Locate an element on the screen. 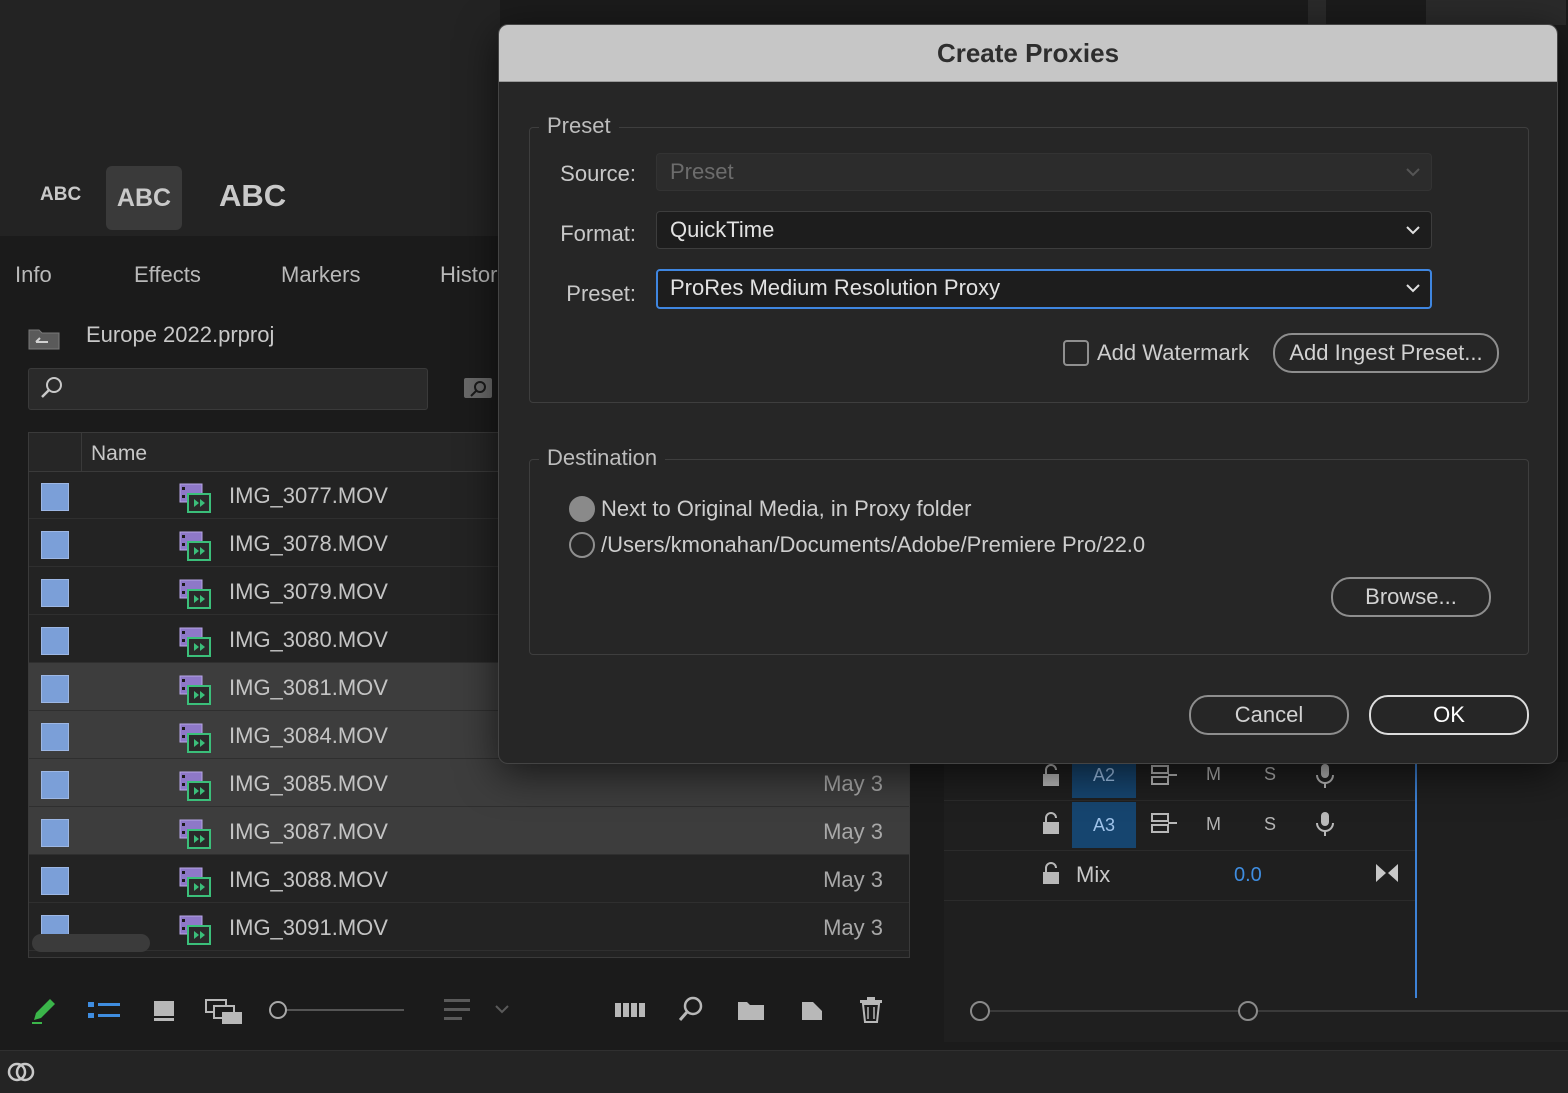 The height and width of the screenshot is (1093, 1568). new-bin-icon is located at coordinates (751, 1010).